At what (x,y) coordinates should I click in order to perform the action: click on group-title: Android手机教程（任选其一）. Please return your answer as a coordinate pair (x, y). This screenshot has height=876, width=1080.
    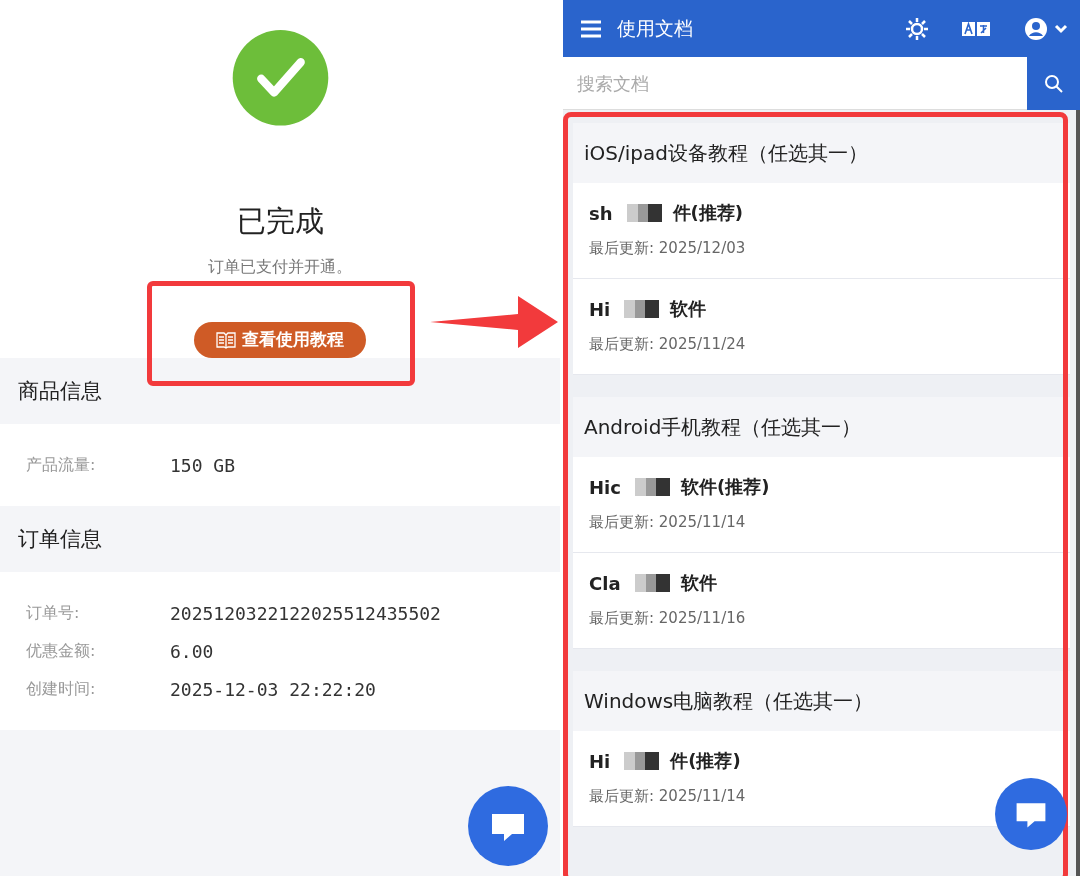
    Looking at the image, I should click on (821, 427).